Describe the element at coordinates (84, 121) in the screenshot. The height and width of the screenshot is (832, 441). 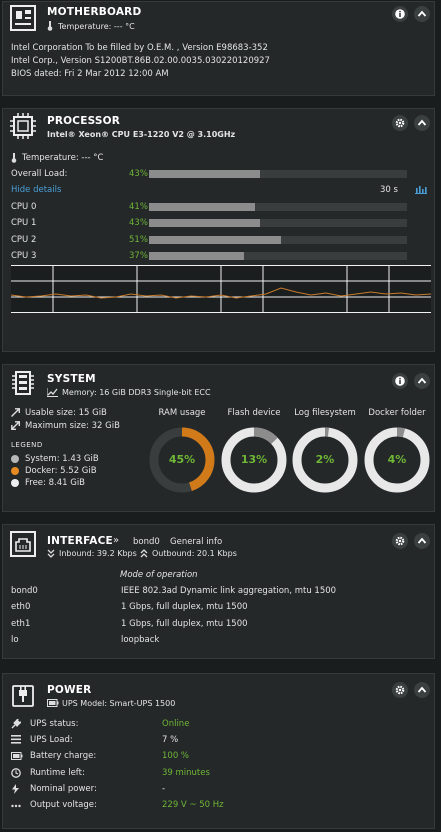
I see `processor-title: PROCESSOR` at that location.